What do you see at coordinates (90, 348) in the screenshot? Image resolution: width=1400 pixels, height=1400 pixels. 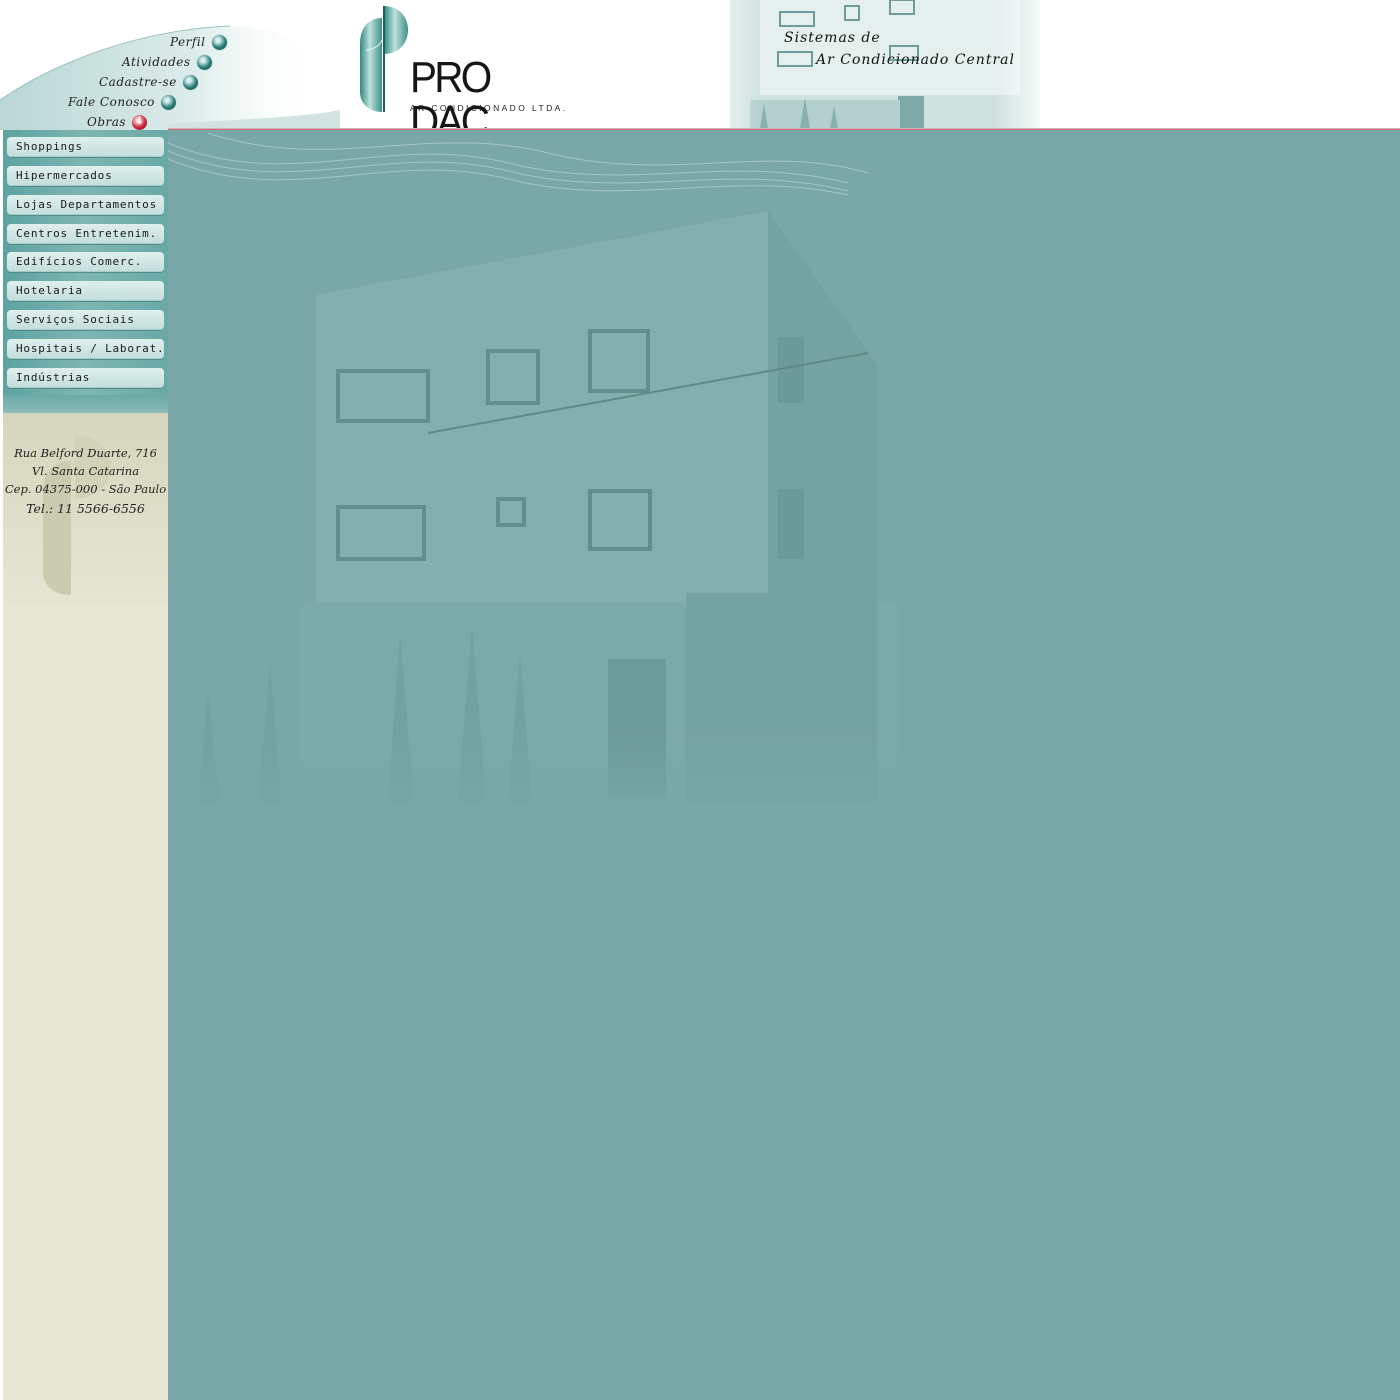 I see `sidebar-item-label: Hospitais / Laborat.` at bounding box center [90, 348].